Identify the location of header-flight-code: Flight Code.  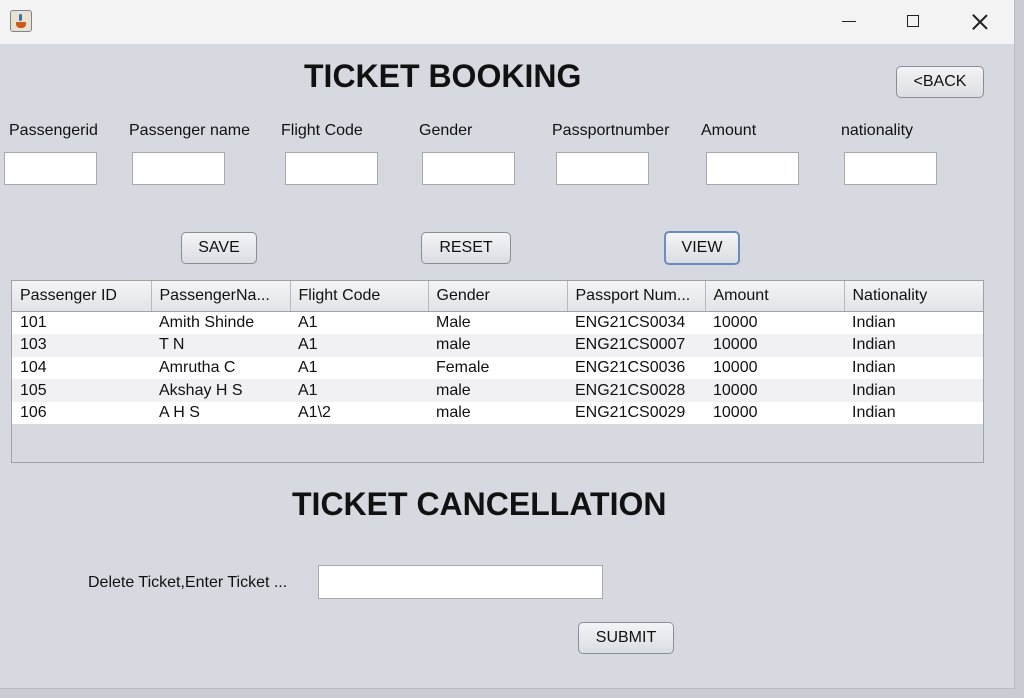
(359, 296).